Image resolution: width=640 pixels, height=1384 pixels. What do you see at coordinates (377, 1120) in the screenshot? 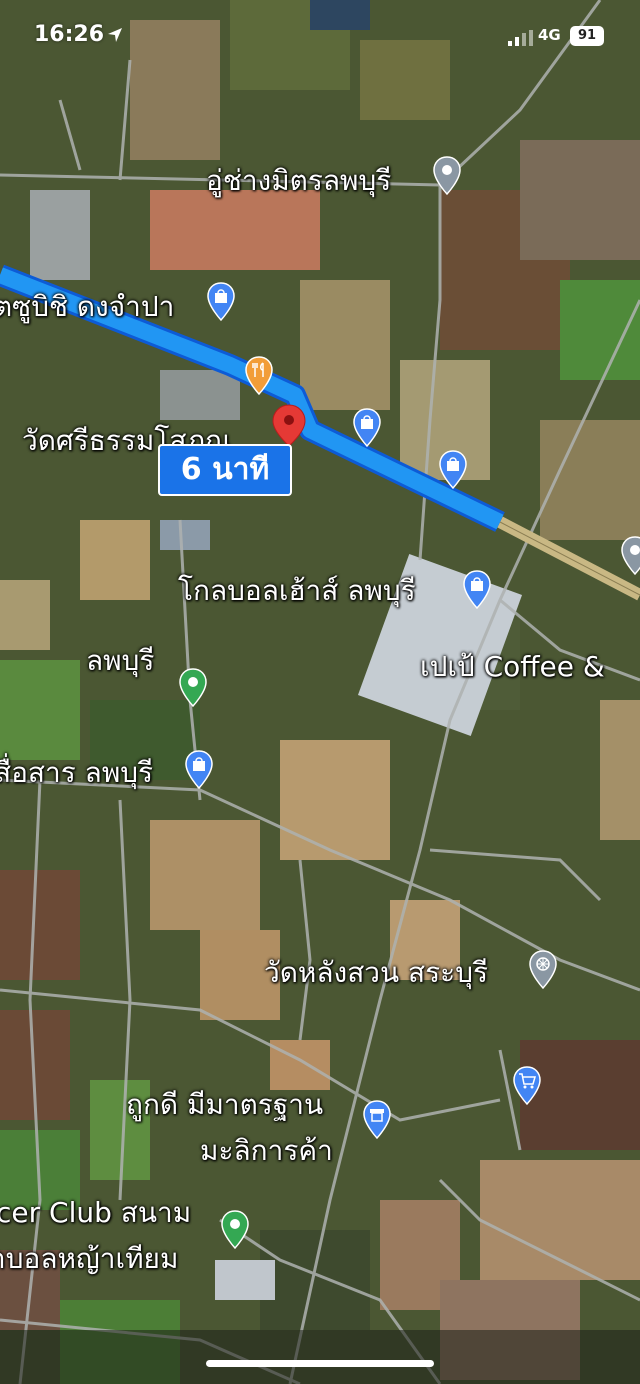
I see `store-icon` at bounding box center [377, 1120].